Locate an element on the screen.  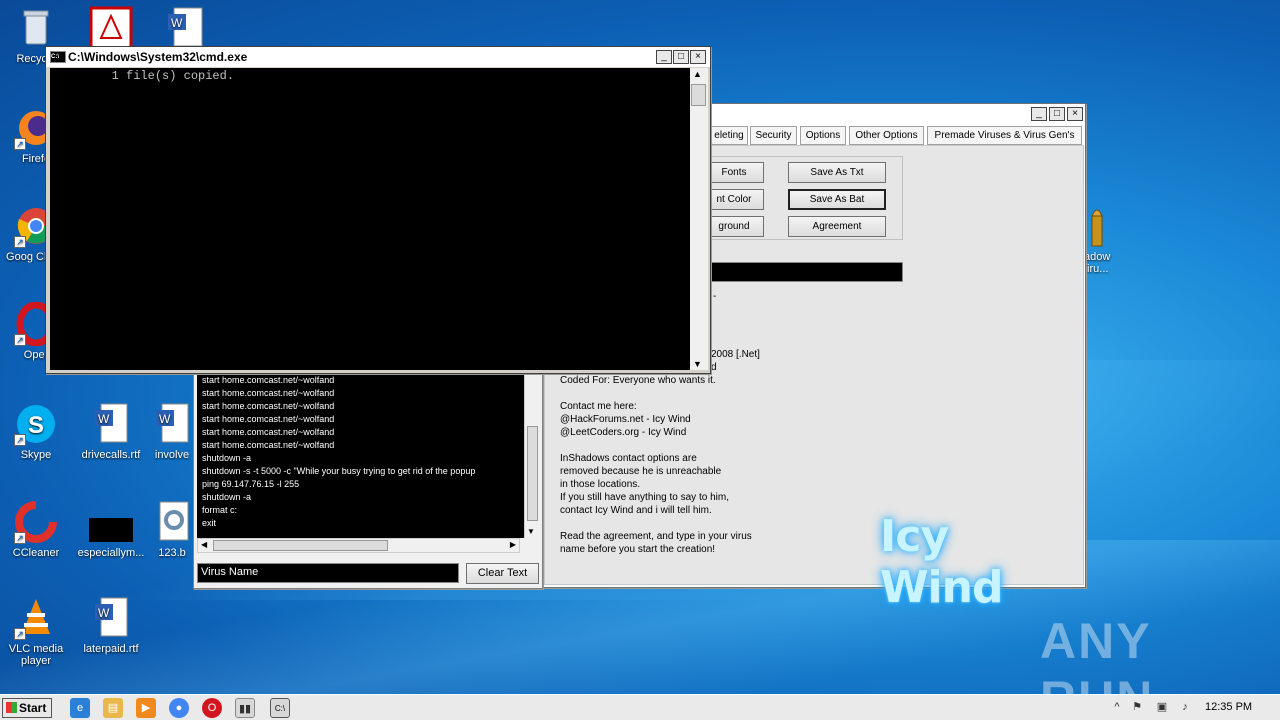
icy-wind-task-icon: ▮▮ is located at coordinates (245, 708).